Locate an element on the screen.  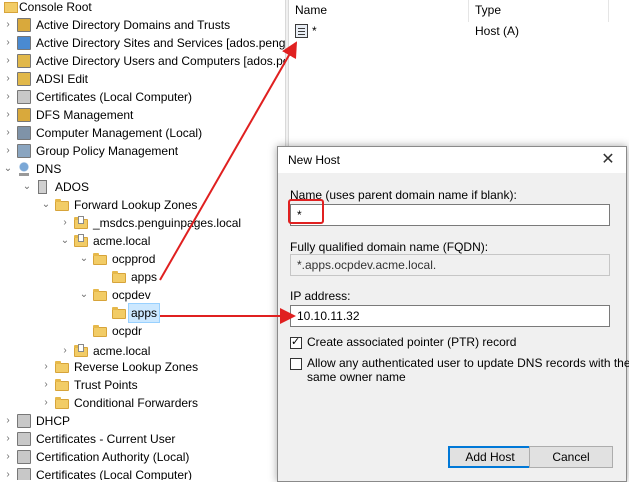
tree-item: ⌄ ADOS is located at coordinates (142, 187).